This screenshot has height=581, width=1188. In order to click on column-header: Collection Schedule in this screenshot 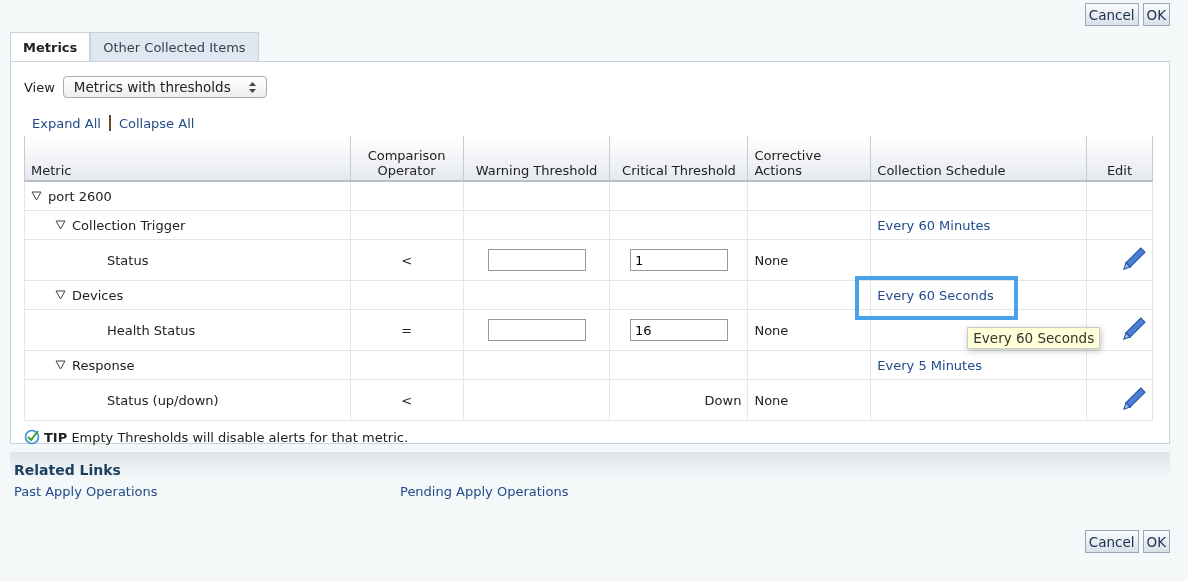, I will do `click(978, 158)`.